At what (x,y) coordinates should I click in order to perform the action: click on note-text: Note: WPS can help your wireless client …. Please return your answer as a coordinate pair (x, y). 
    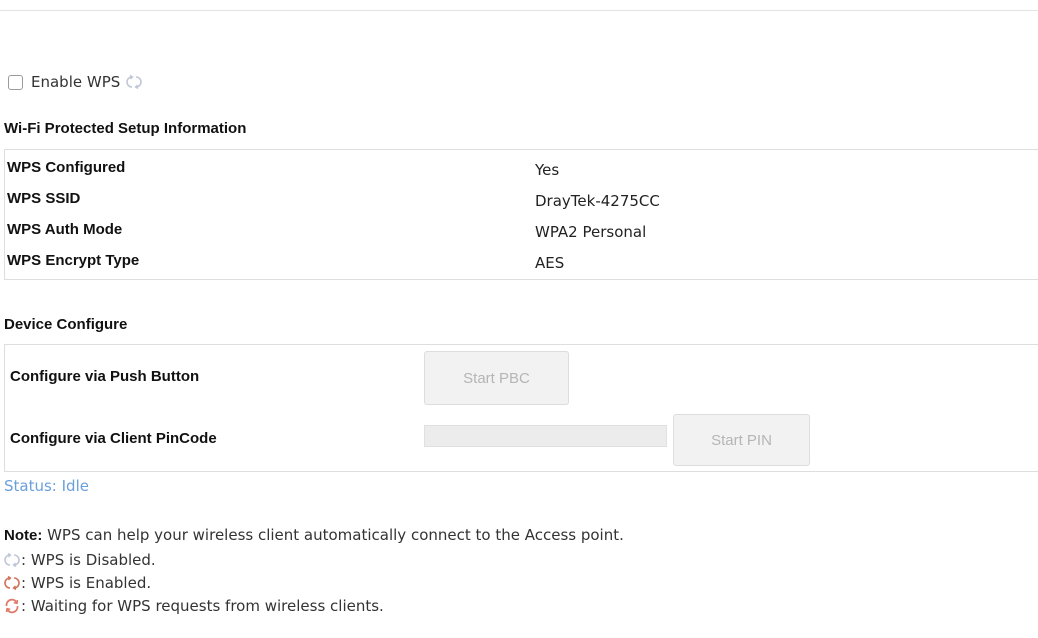
    Looking at the image, I should click on (314, 535).